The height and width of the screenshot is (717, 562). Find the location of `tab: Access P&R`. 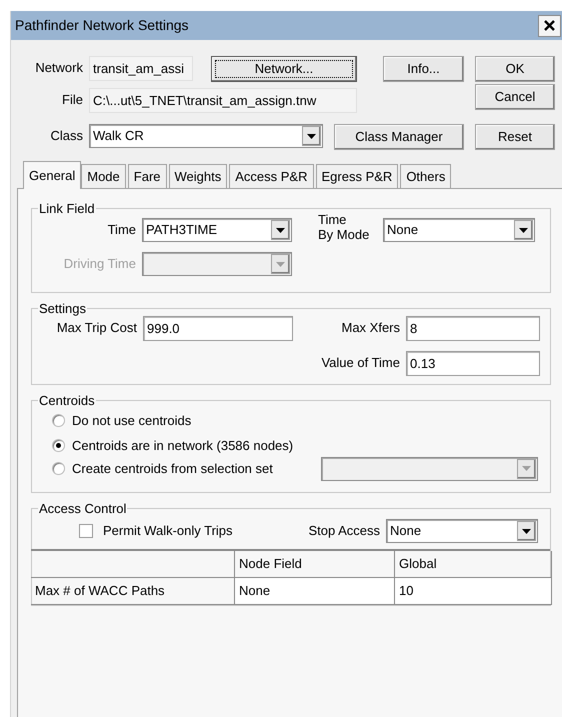

tab: Access P&R is located at coordinates (271, 176).